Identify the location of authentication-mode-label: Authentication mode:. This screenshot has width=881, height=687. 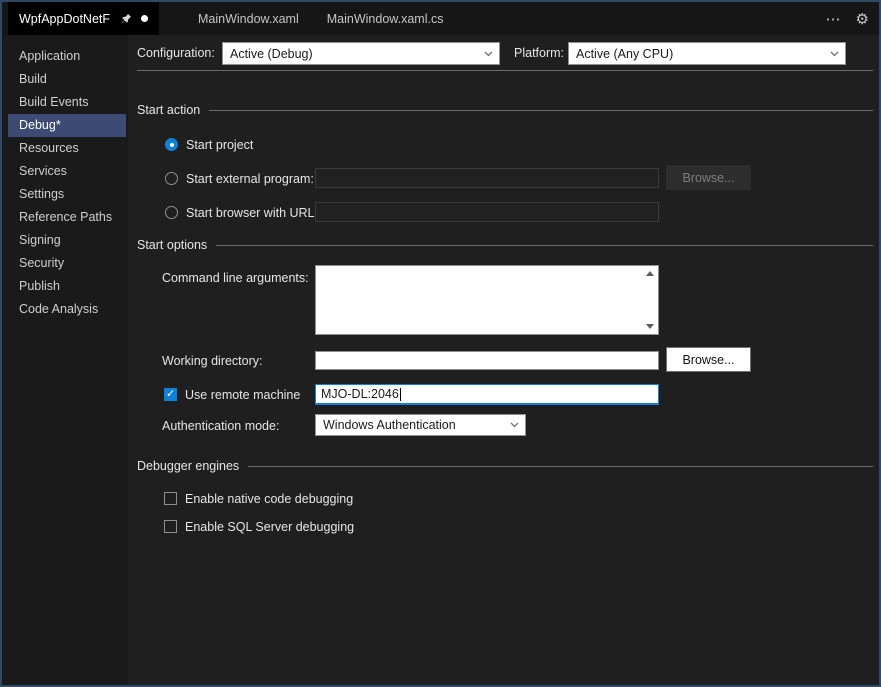
(221, 426).